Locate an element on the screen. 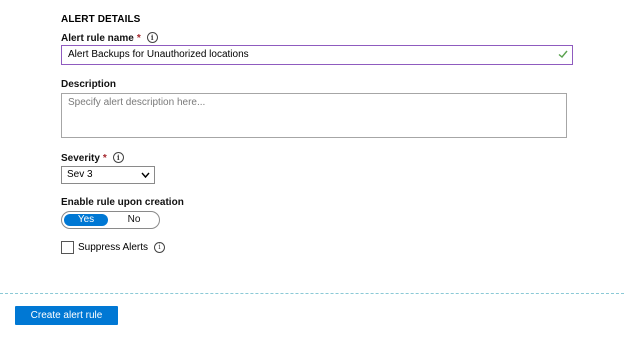 The width and height of the screenshot is (624, 338). rule-name-value: Alert Backups for Unauthorized locations is located at coordinates (158, 54).